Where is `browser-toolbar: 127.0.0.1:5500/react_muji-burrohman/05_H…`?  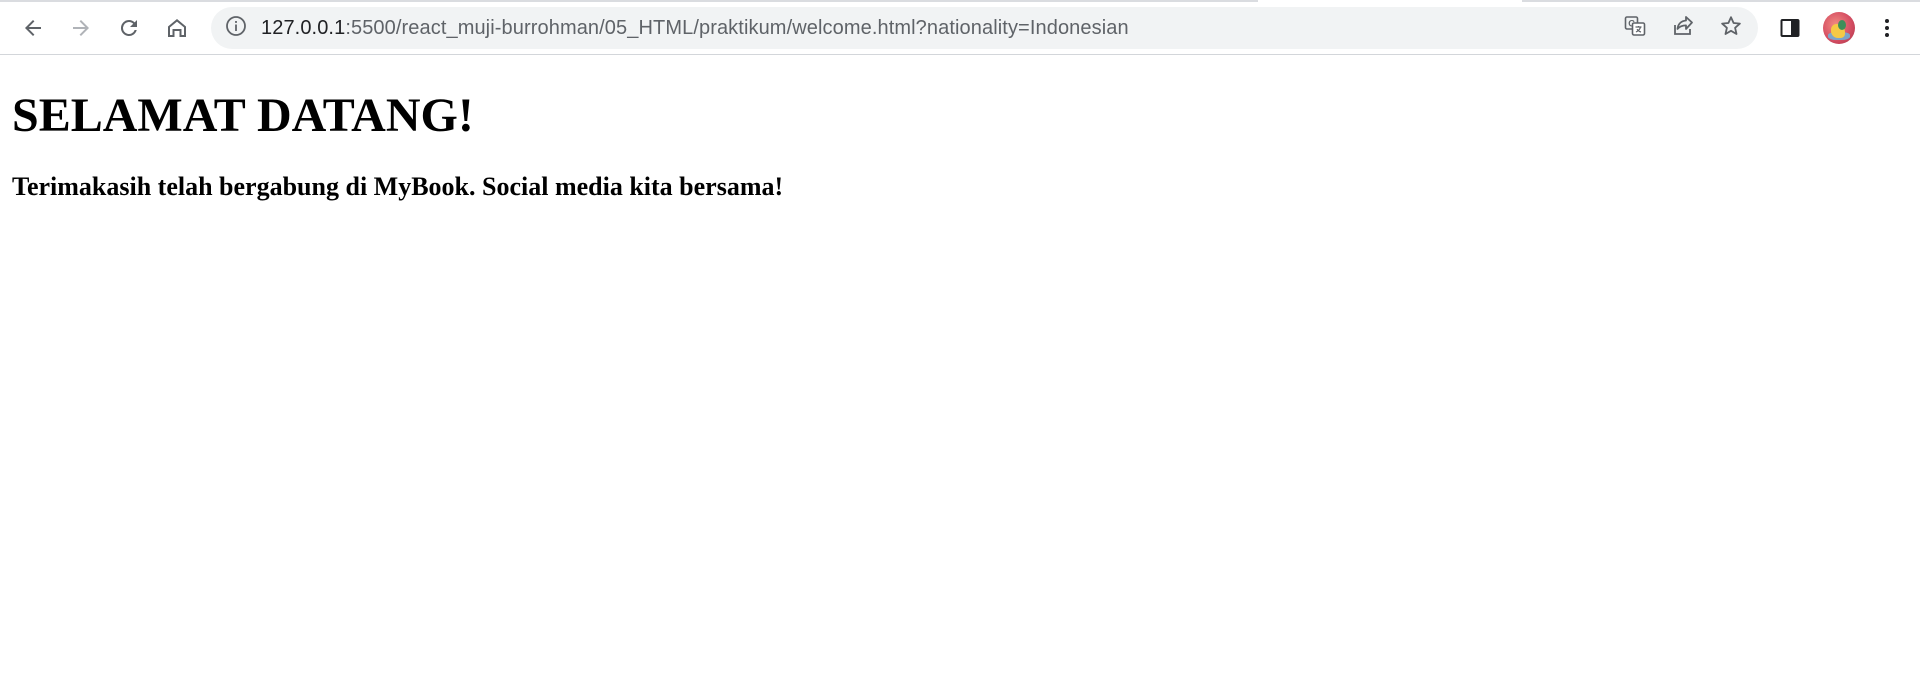
browser-toolbar: 127.0.0.1:5500/react_muji-burrohman/05_H… is located at coordinates (960, 27).